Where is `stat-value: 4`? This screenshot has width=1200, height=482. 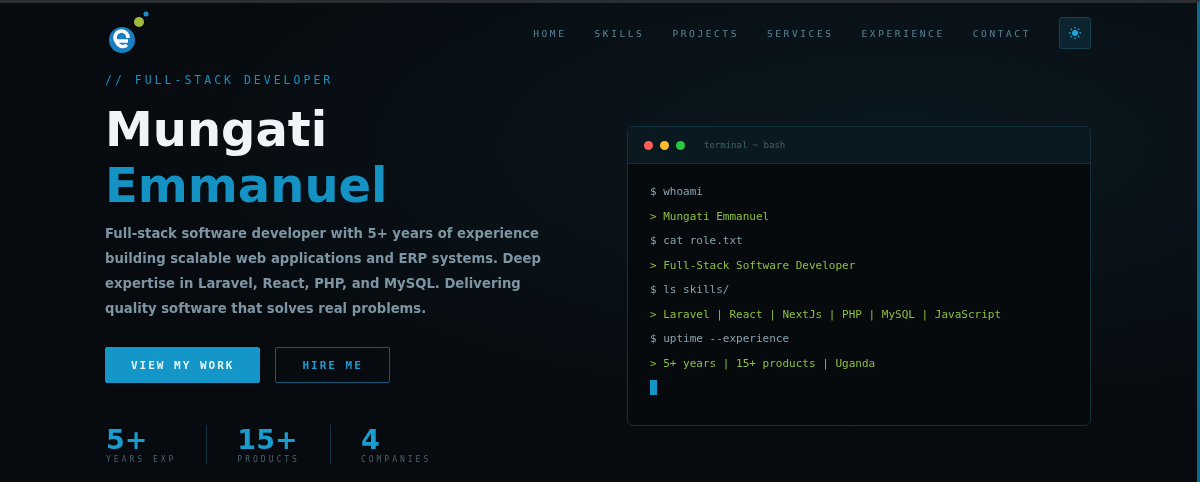
stat-value: 4 is located at coordinates (370, 440).